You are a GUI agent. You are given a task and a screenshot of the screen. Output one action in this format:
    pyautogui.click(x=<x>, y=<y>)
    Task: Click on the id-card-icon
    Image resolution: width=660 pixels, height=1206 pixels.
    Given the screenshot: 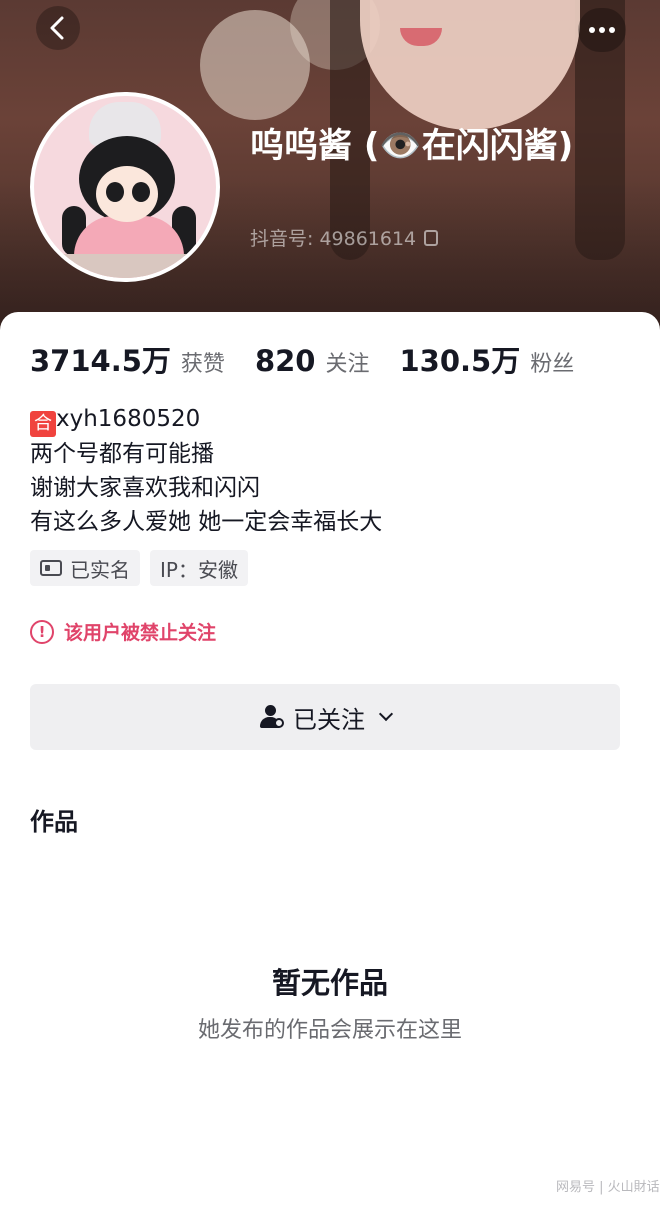 What is the action you would take?
    pyautogui.click(x=51, y=568)
    